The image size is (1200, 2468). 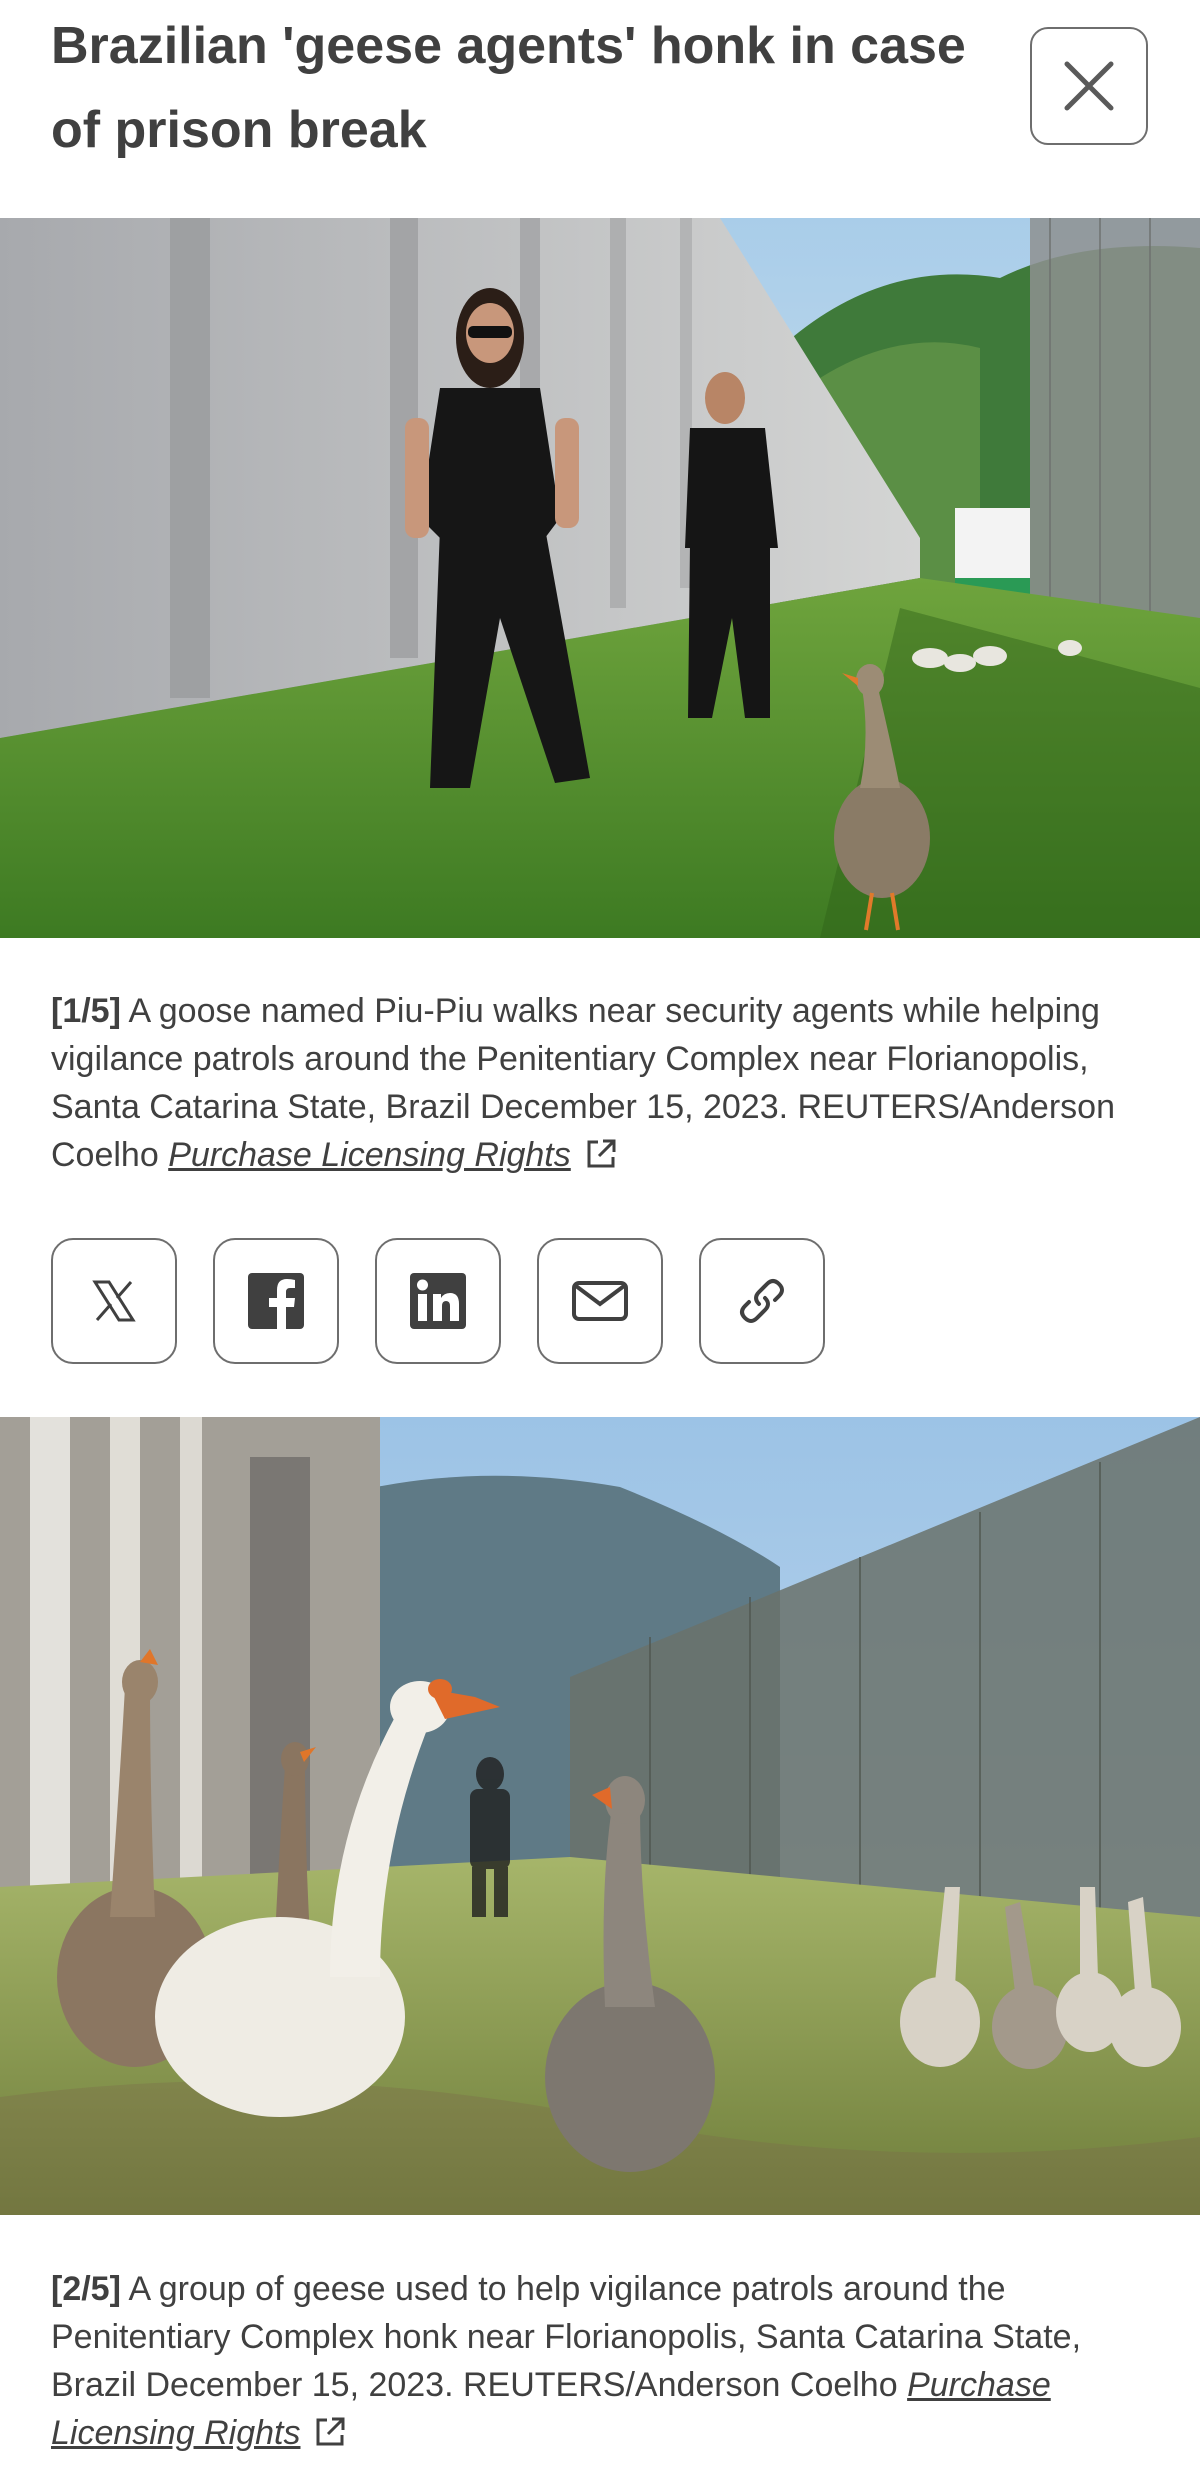 I want to click on email-icon, so click(x=600, y=1301).